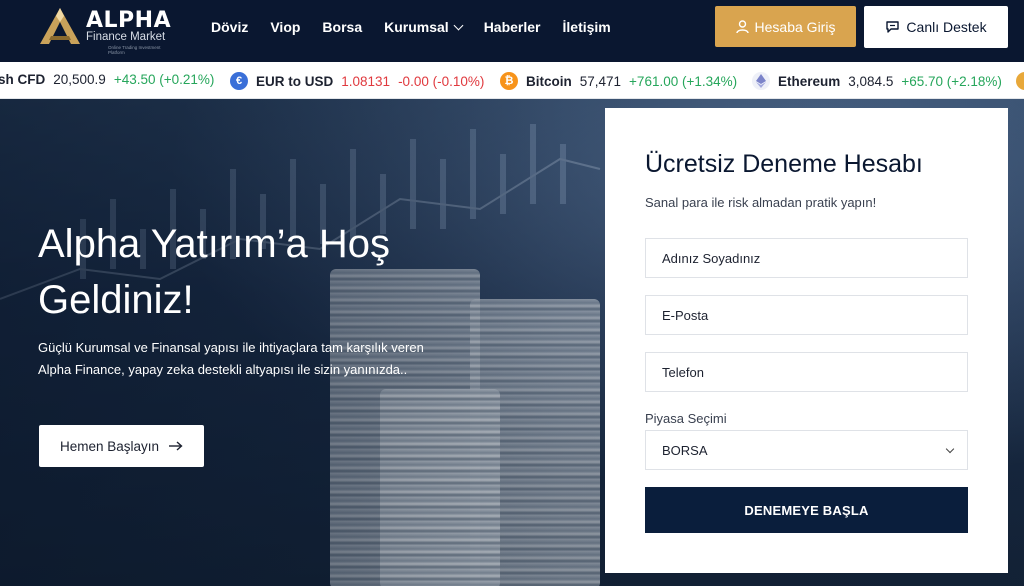 Image resolution: width=1024 pixels, height=586 pixels. What do you see at coordinates (871, 81) in the screenshot?
I see `ticker-price: 3,084.5` at bounding box center [871, 81].